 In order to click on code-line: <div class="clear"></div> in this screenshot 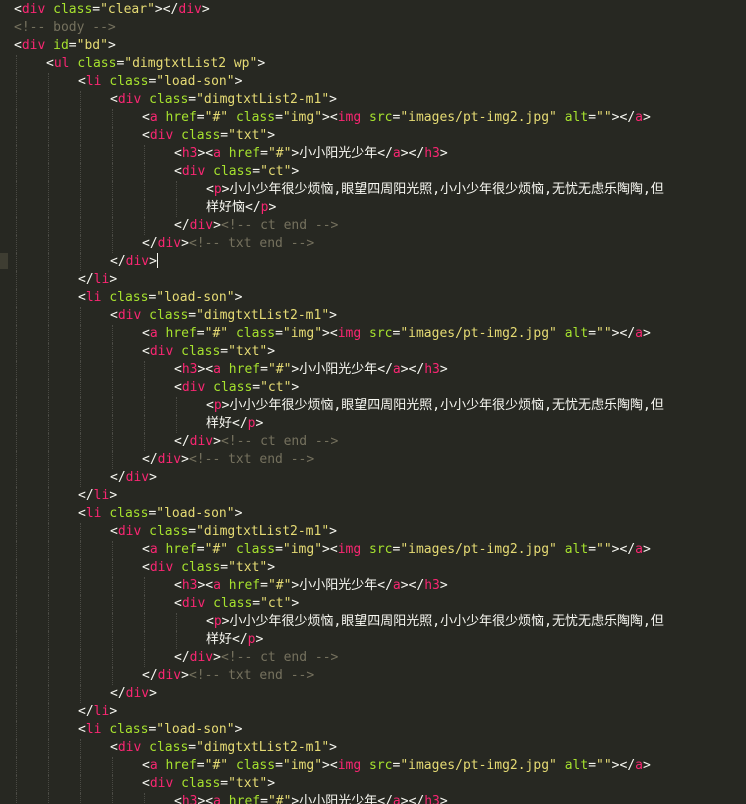, I will do `click(380, 10)`.